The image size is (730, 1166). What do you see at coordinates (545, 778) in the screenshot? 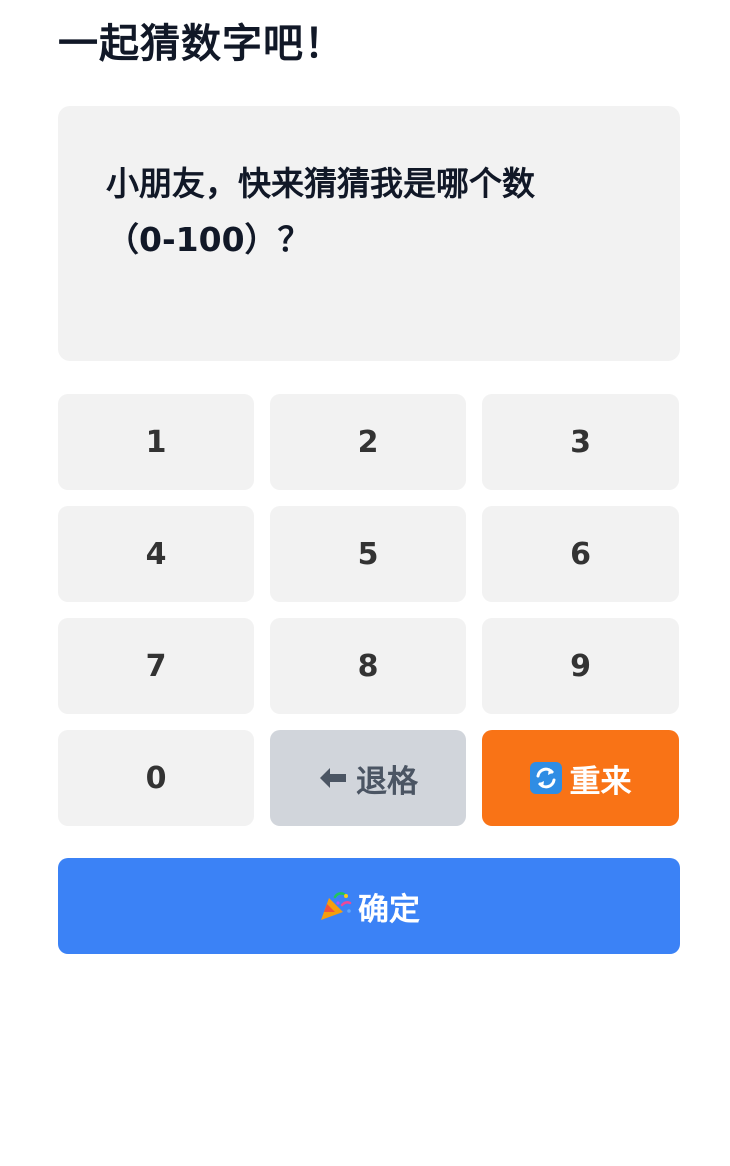
I see `refresh-icon` at bounding box center [545, 778].